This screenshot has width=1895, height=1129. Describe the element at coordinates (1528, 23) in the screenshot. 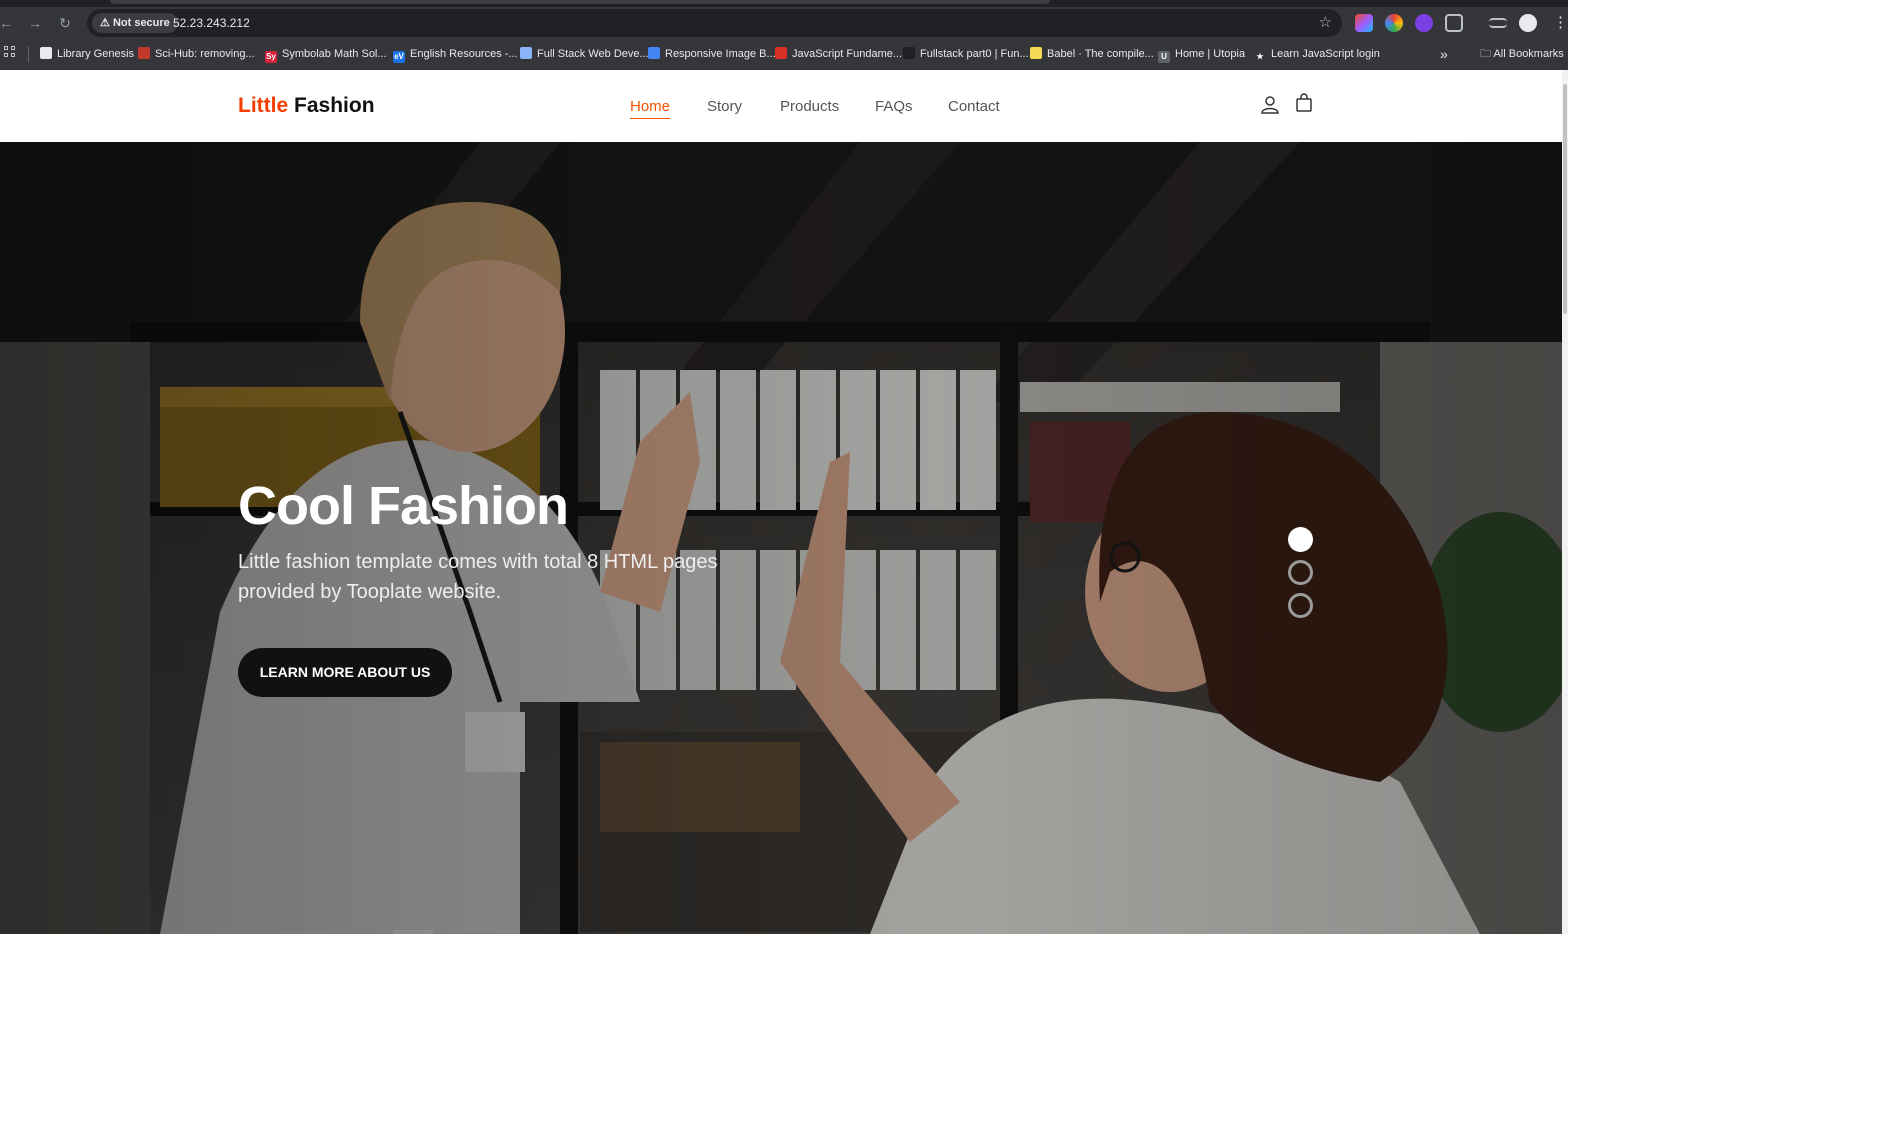

I see `profile-avatar-icon` at that location.